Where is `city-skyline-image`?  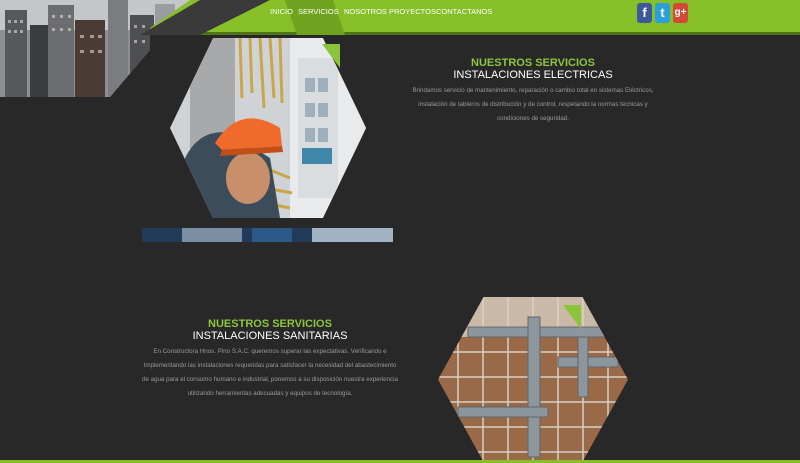 city-skyline-image is located at coordinates (95, 48).